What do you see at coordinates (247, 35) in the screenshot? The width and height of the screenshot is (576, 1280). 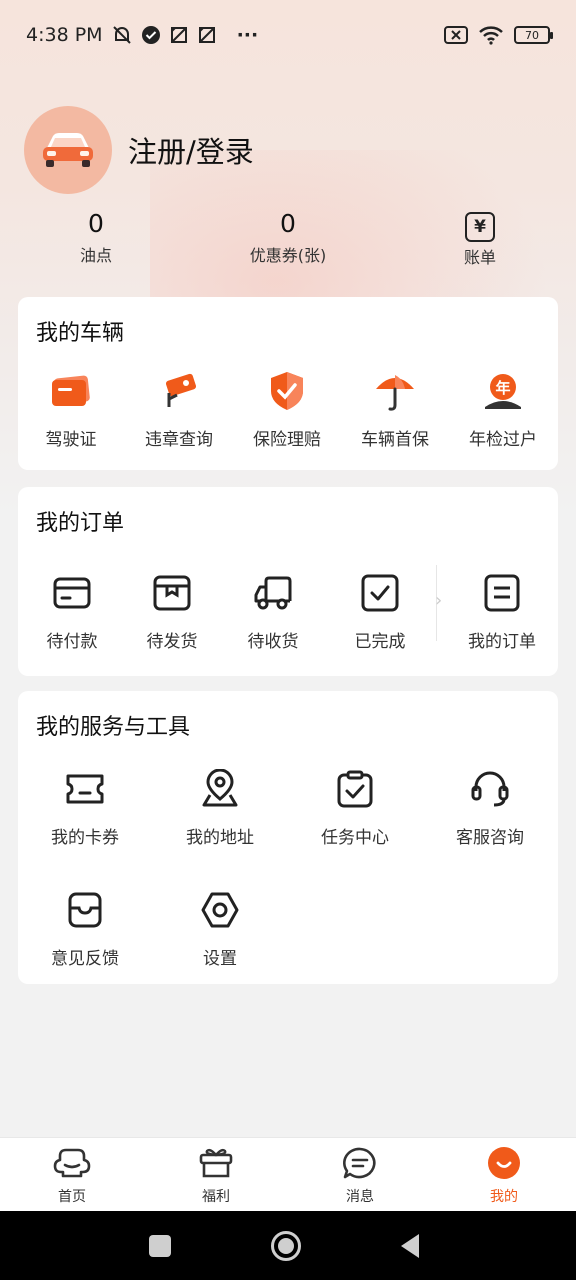 I see `more-notifications-icon: ···` at bounding box center [247, 35].